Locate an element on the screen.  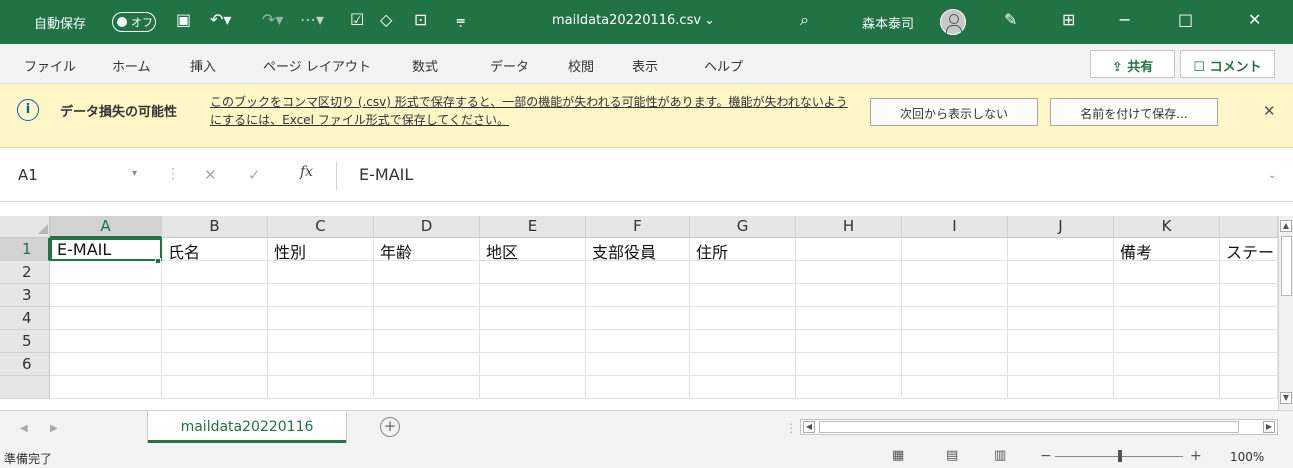
column-header-j: J is located at coordinates (1061, 227).